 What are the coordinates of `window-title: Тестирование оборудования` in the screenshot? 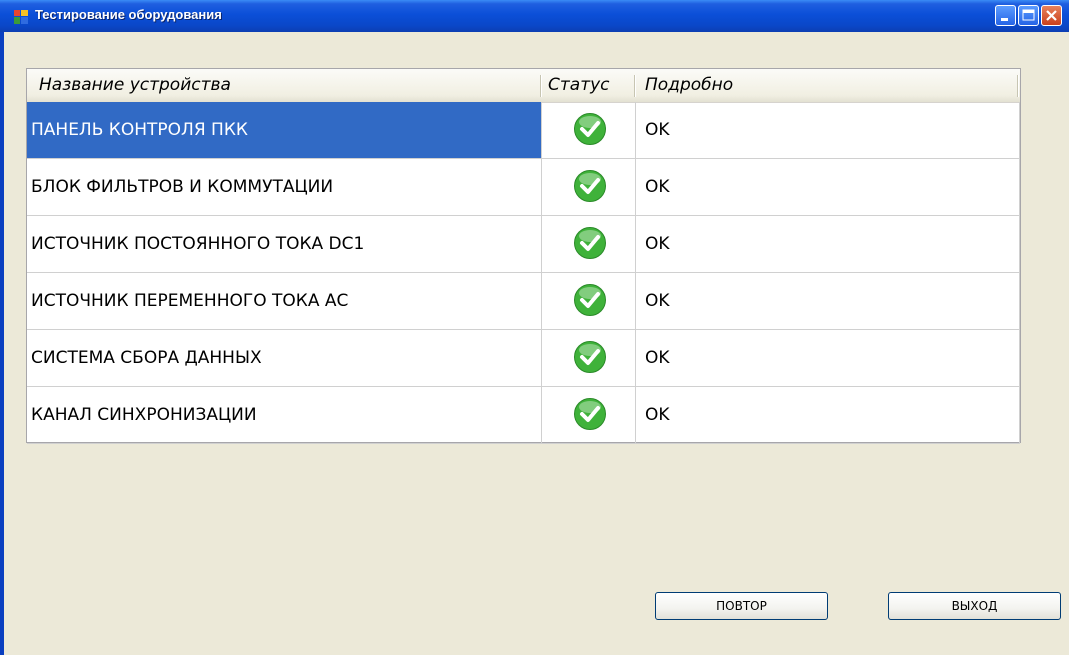 It's located at (128, 14).